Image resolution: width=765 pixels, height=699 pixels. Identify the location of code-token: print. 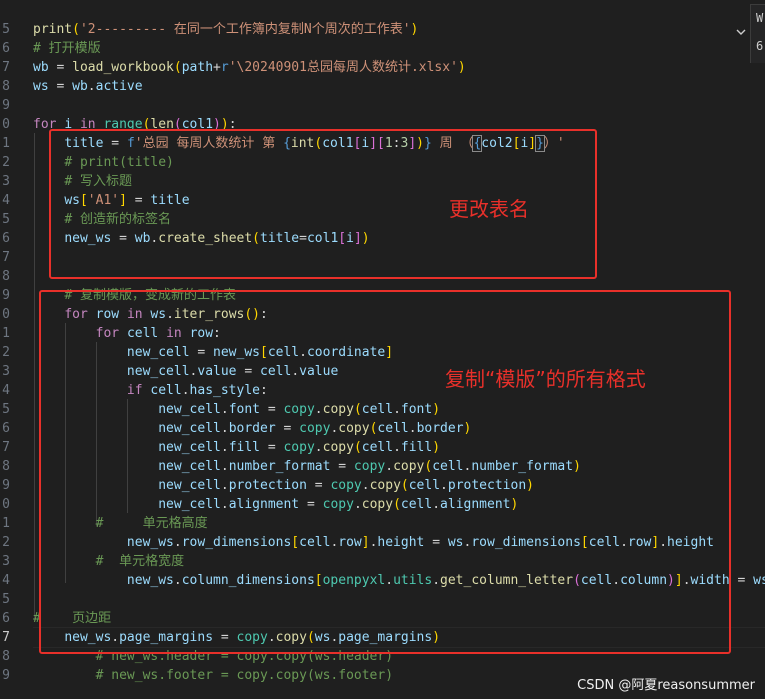
(53, 29).